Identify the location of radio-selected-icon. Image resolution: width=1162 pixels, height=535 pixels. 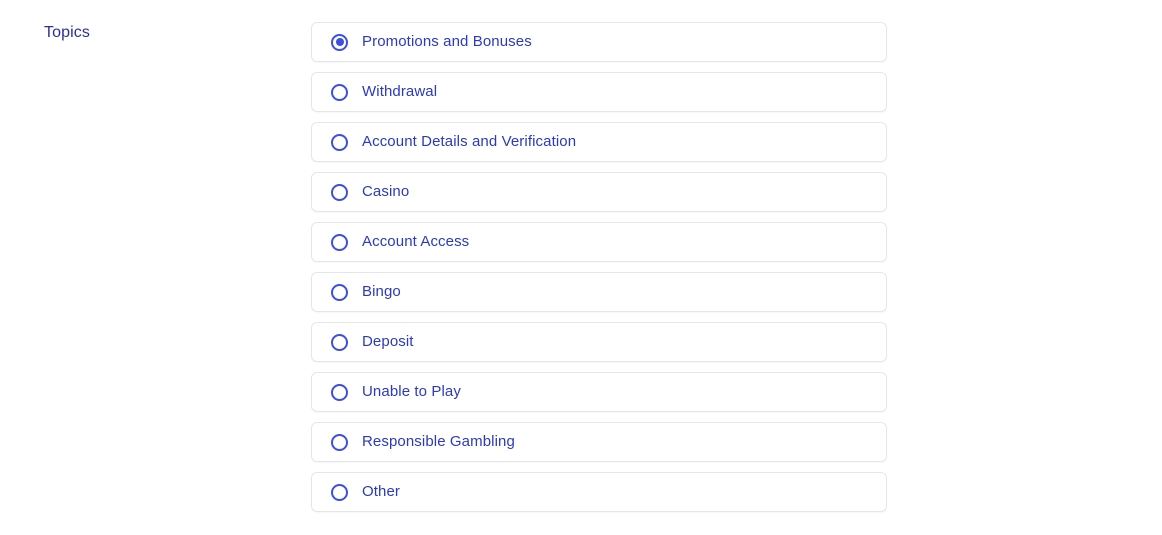
(339, 42).